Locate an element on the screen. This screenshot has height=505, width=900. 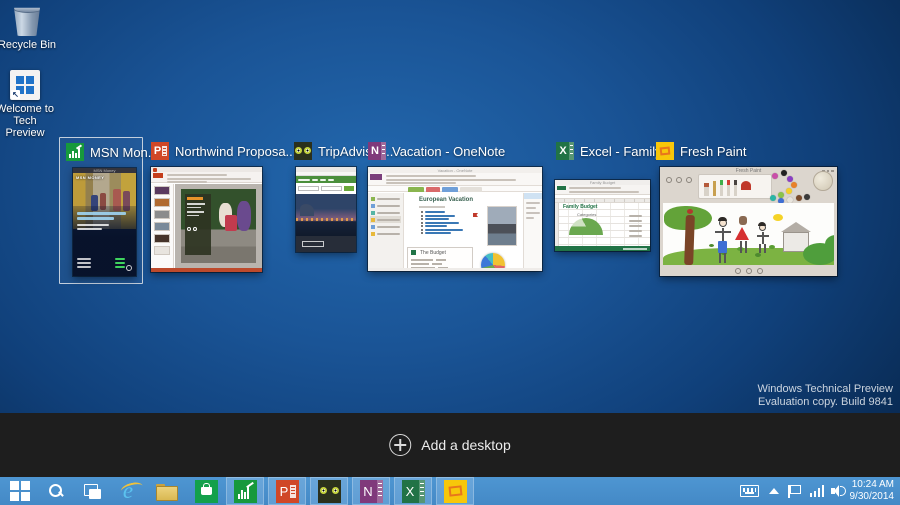
taskbar-app-fresh-paint is located at coordinates (455, 491).